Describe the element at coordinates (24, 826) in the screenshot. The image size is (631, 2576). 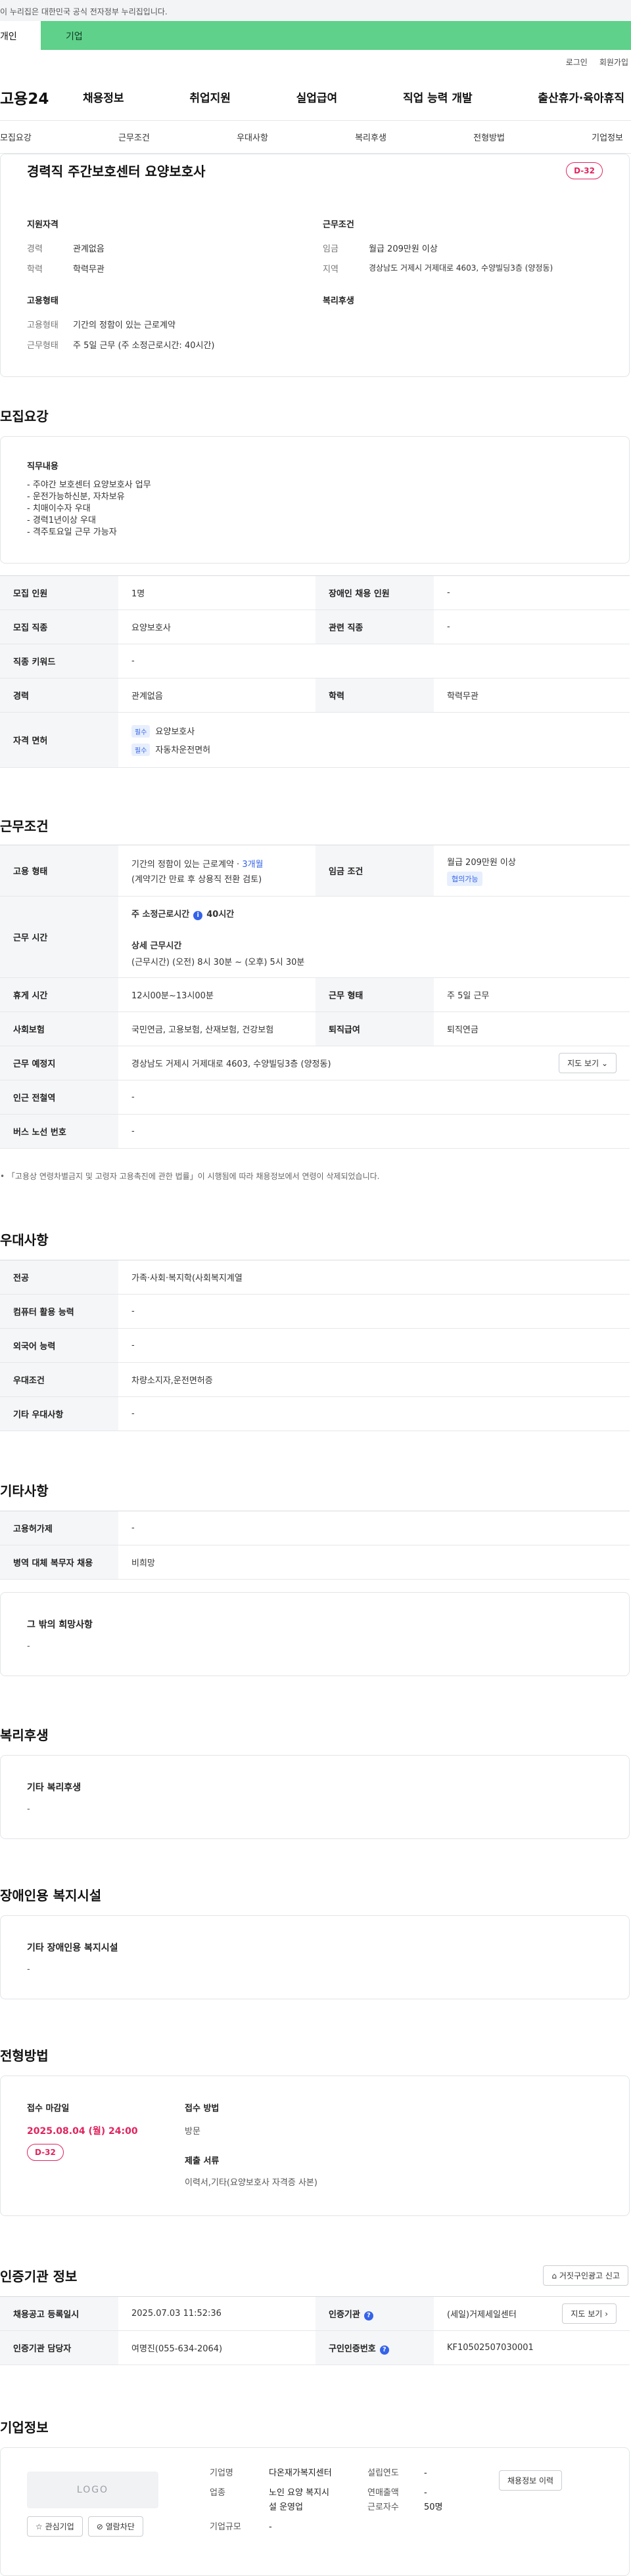
I see `section-title-work: 근무조건` at that location.